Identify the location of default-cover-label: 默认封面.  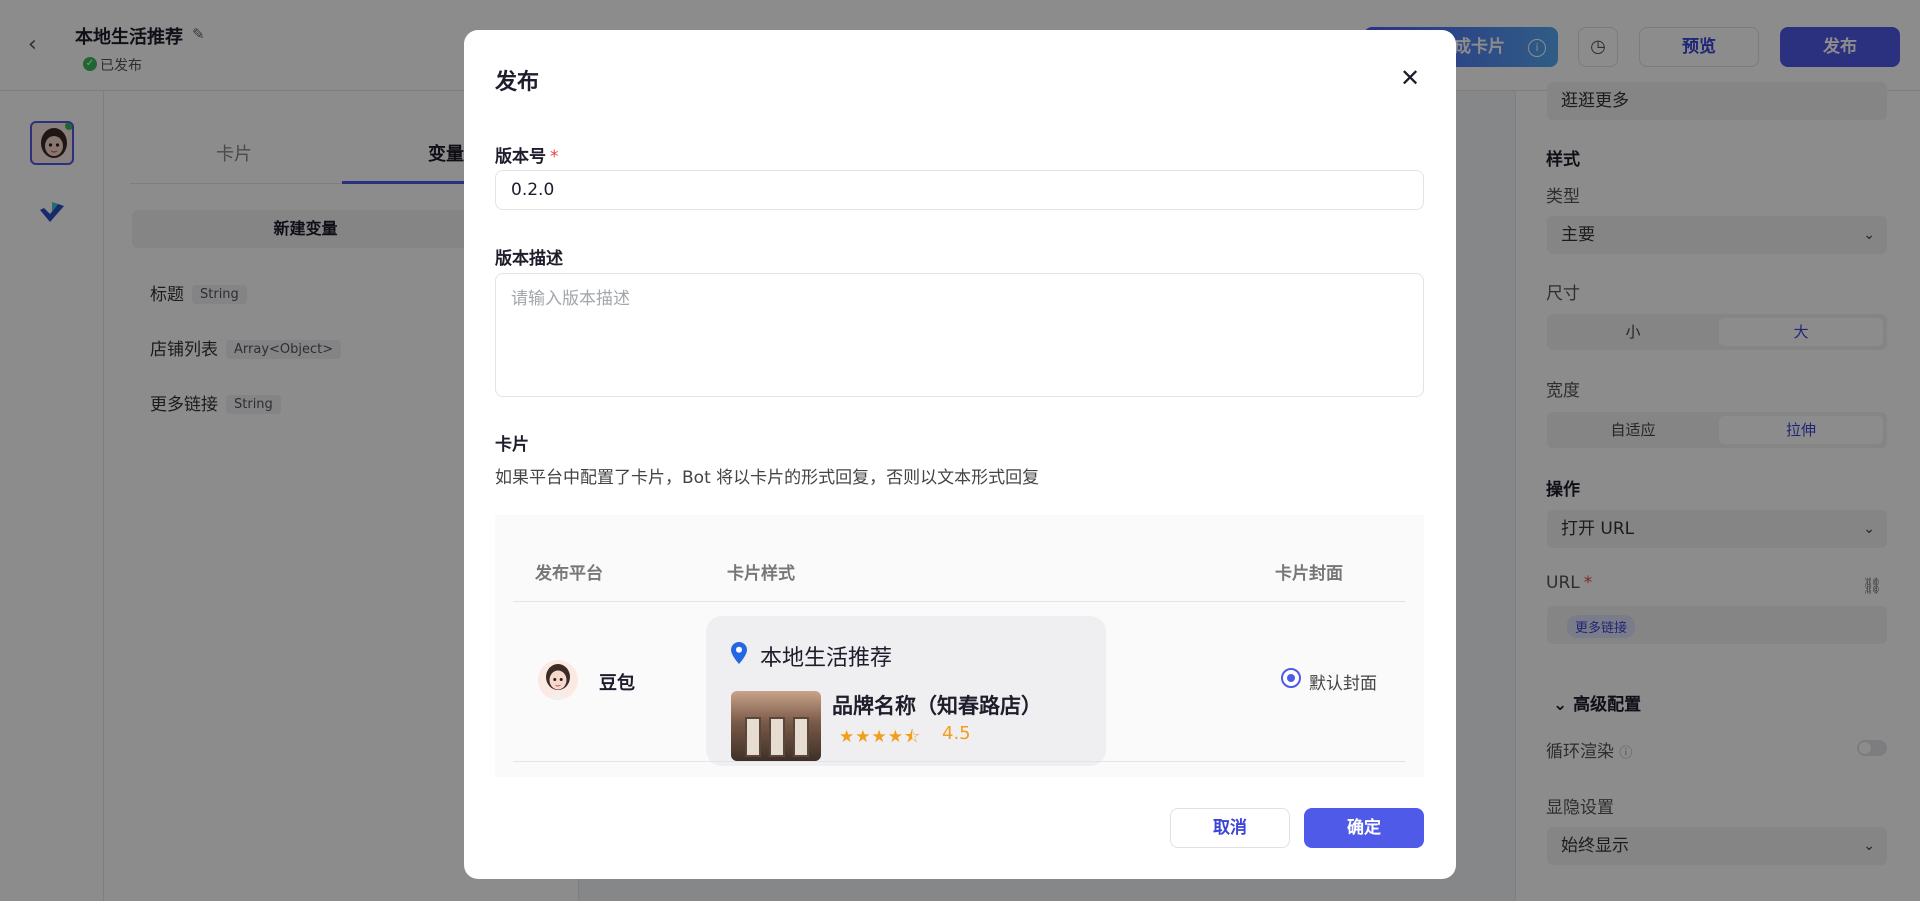
(1343, 684).